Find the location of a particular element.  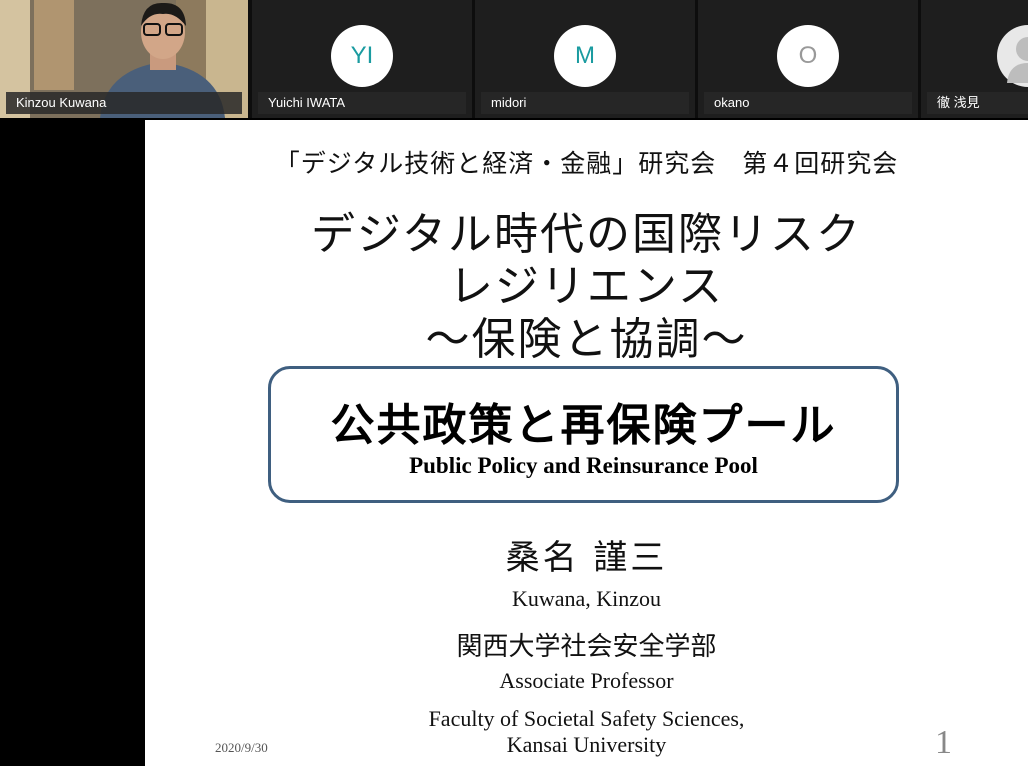

participant-tile-midori: M midori is located at coordinates (585, 59).